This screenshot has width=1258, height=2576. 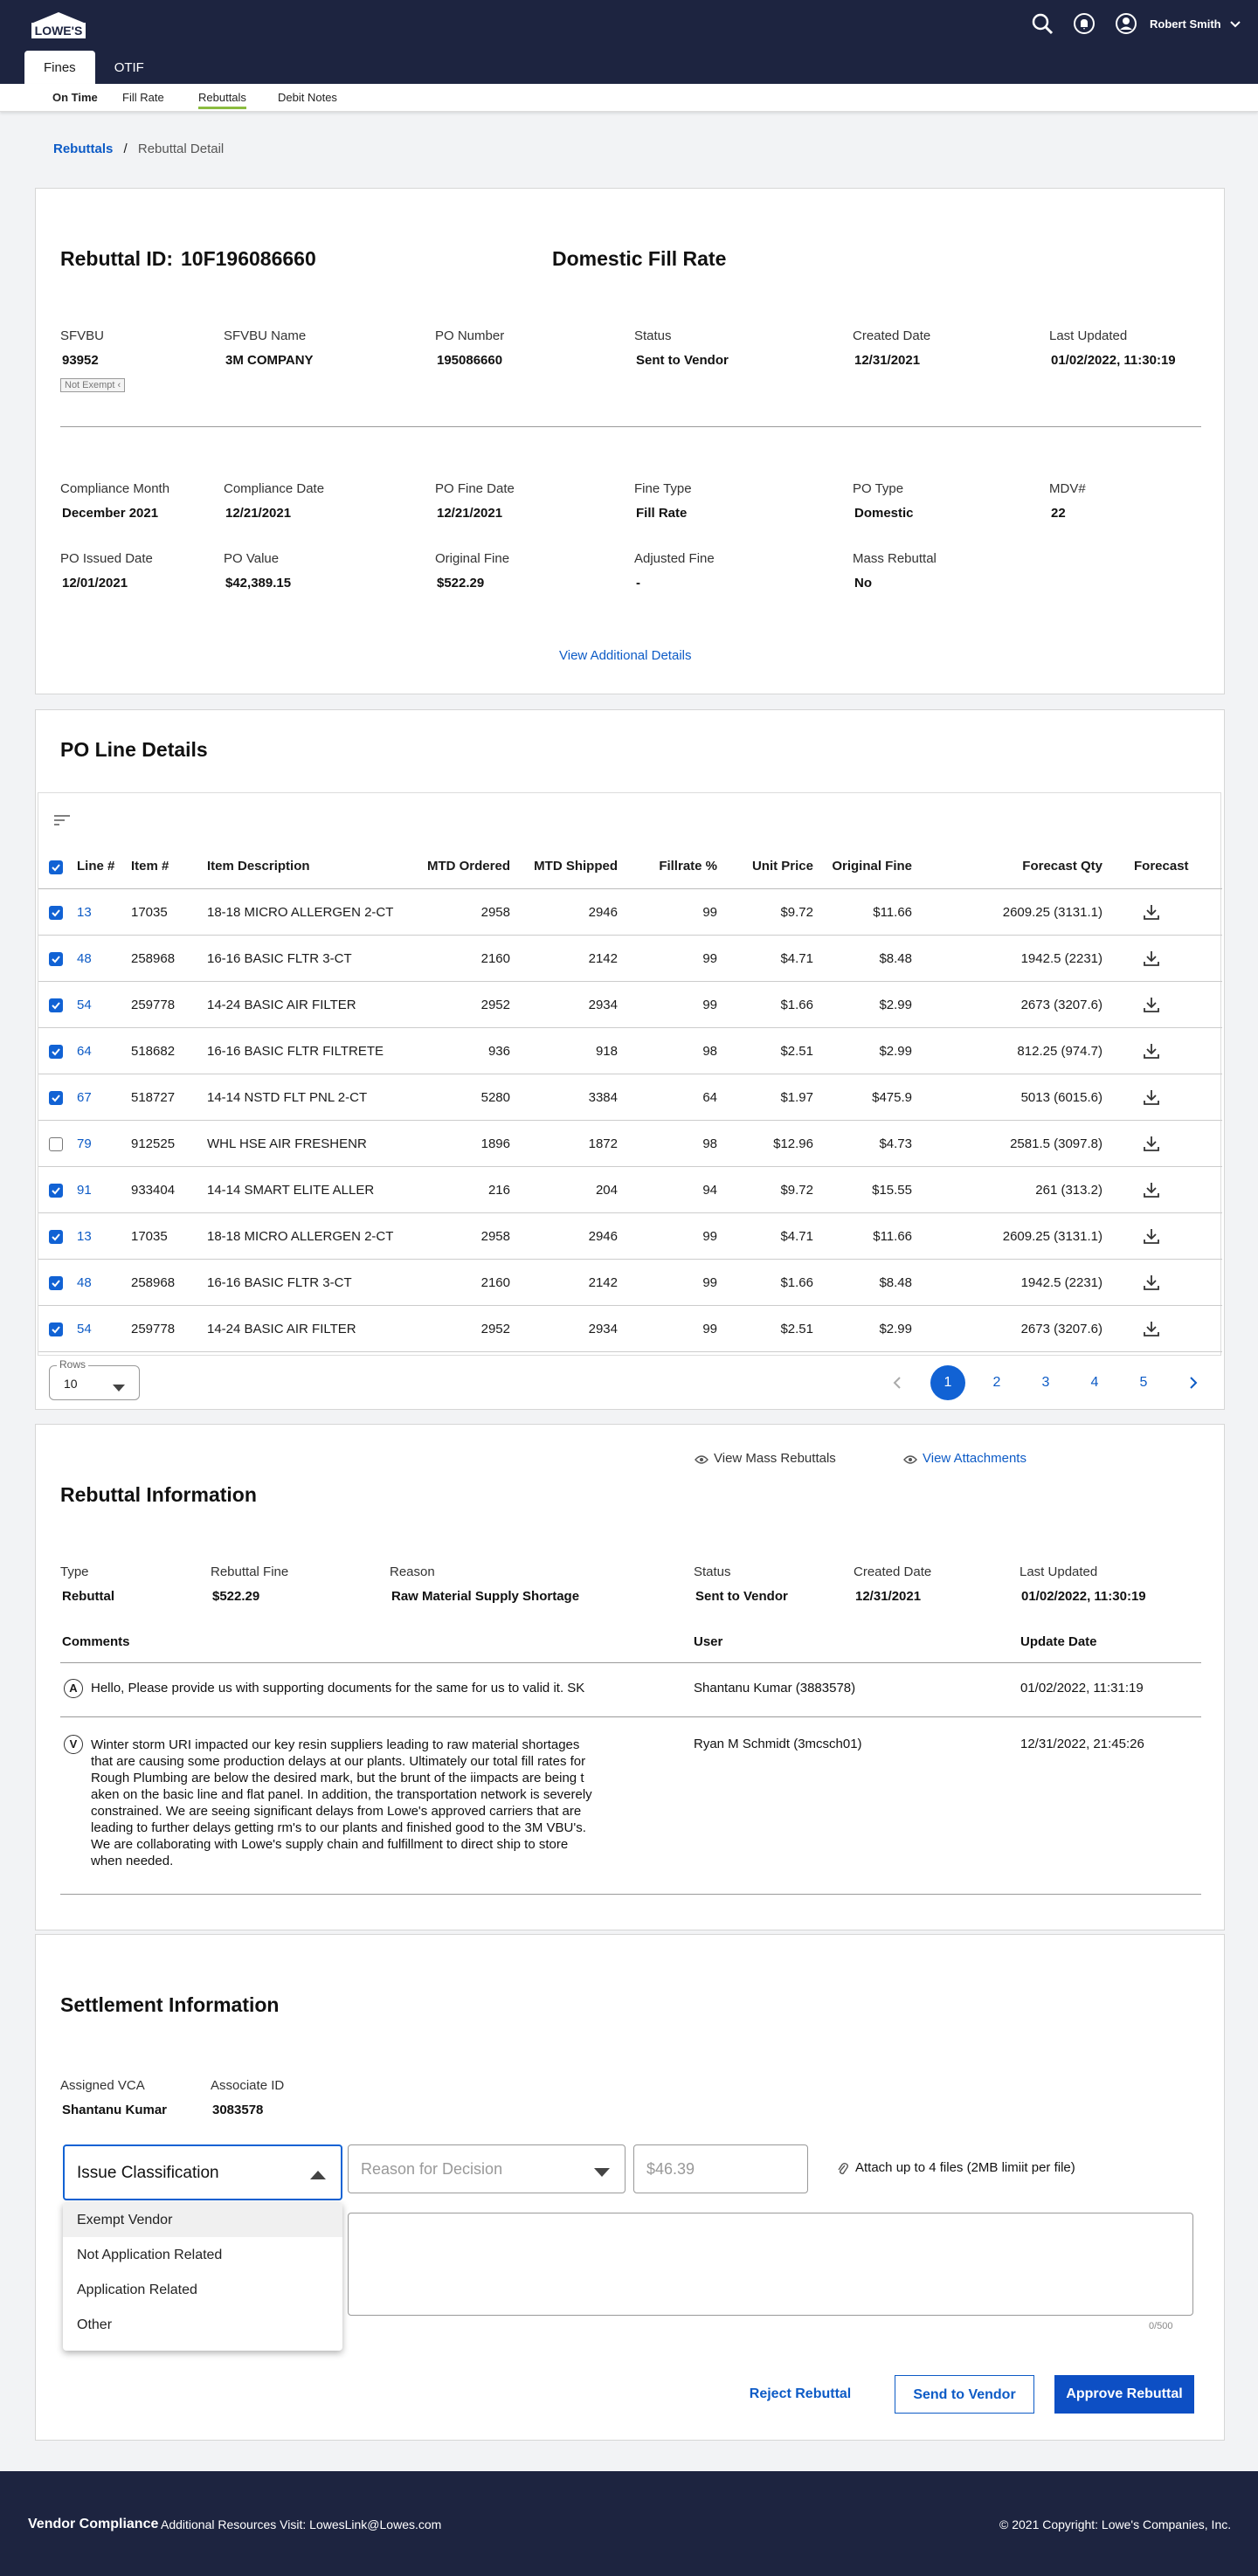 What do you see at coordinates (1126, 23) in the screenshot?
I see `user-avatar-icon` at bounding box center [1126, 23].